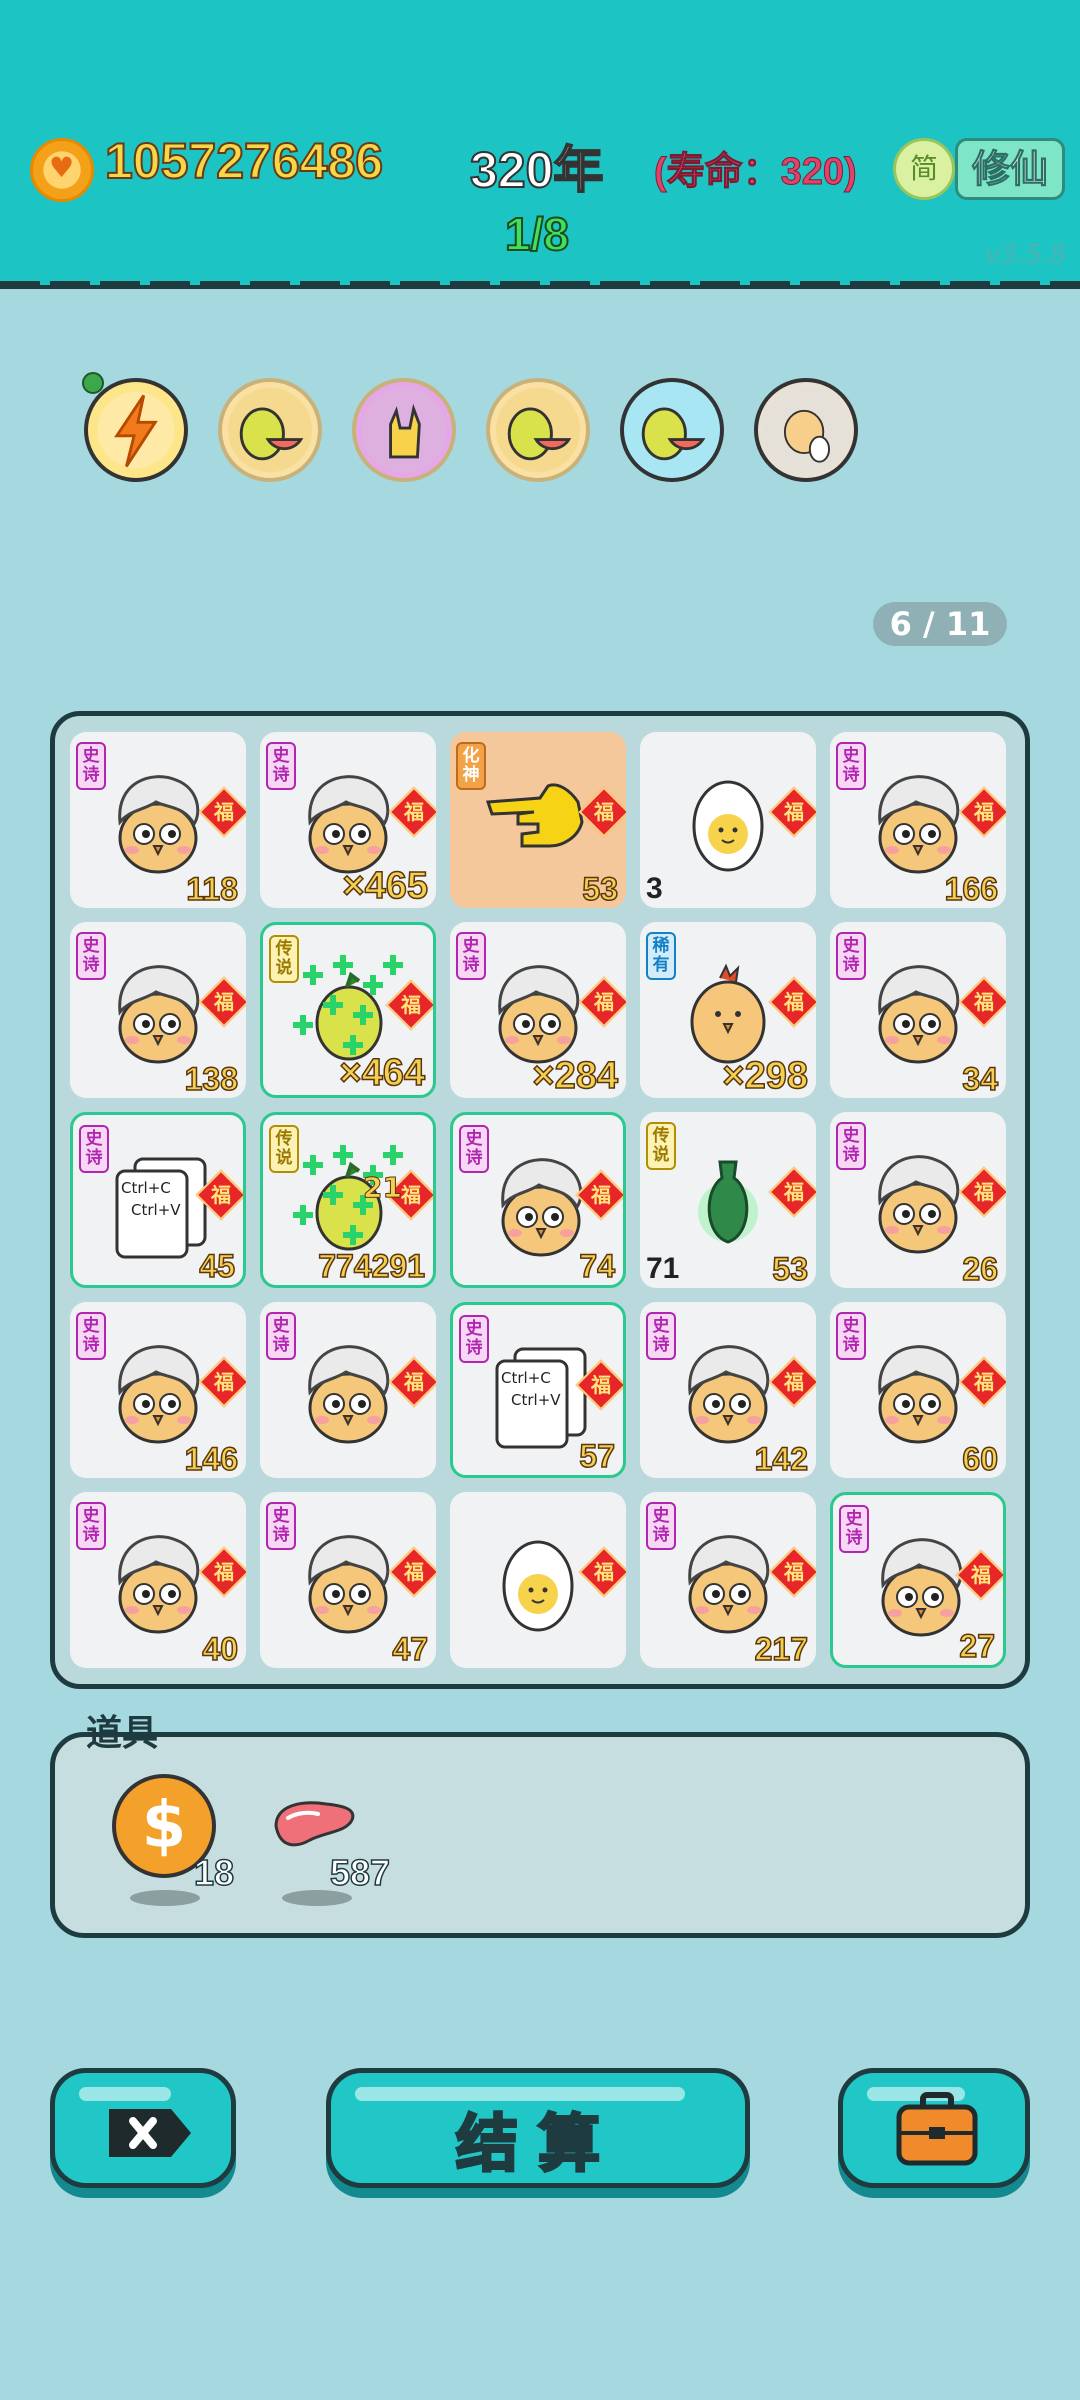 This screenshot has width=1080, height=2400. I want to click on rock-hand-relic-icon, so click(404, 430).